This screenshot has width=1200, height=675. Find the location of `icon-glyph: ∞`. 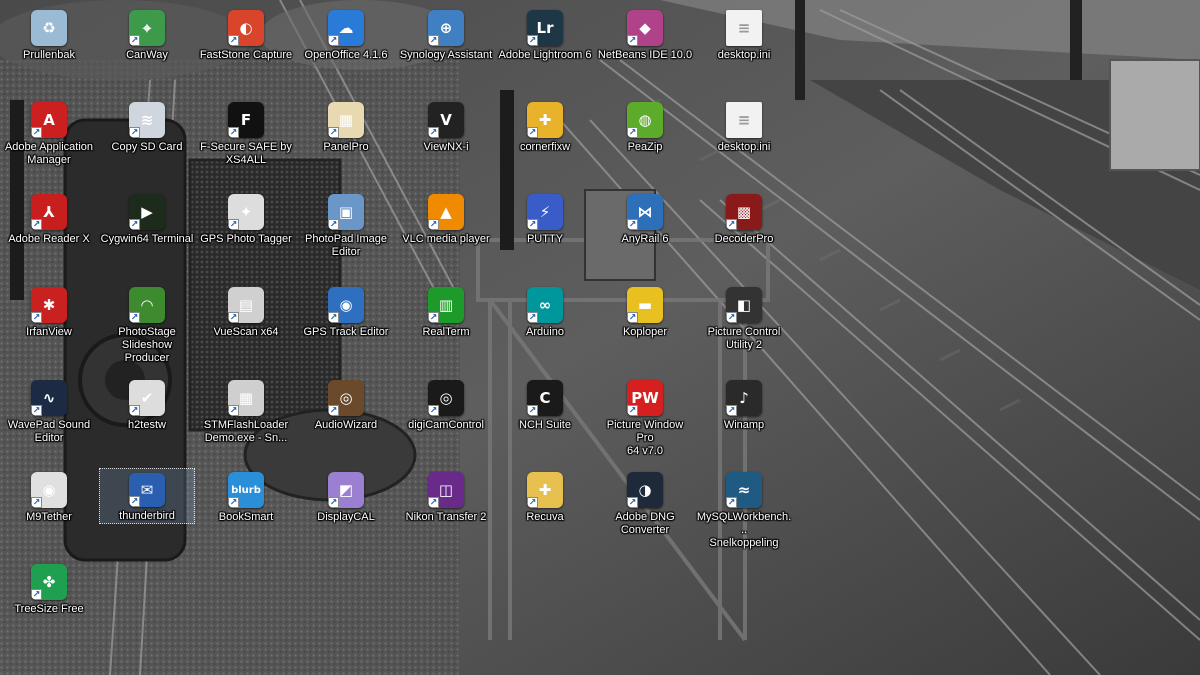

icon-glyph: ∞ is located at coordinates (545, 305).